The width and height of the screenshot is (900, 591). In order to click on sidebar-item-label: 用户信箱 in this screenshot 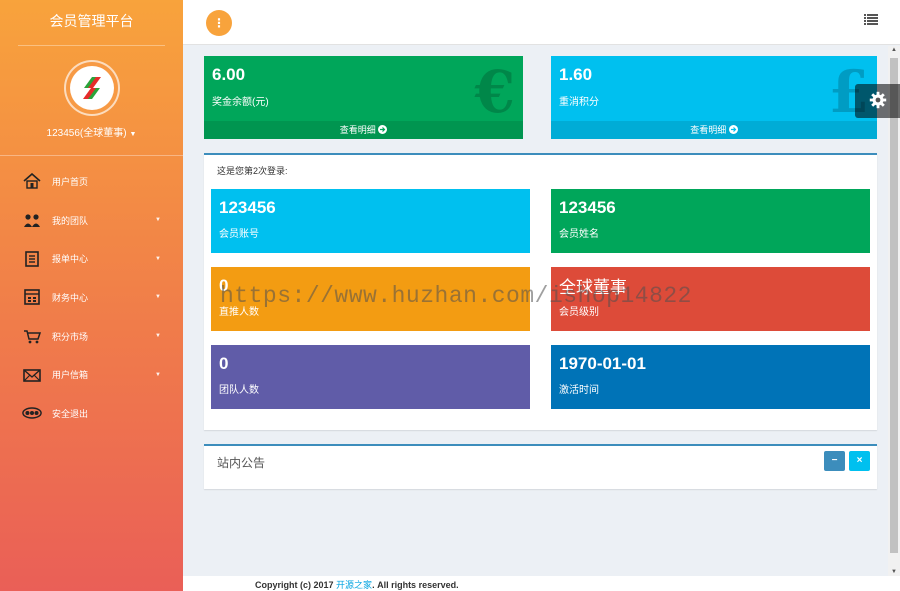, I will do `click(70, 375)`.